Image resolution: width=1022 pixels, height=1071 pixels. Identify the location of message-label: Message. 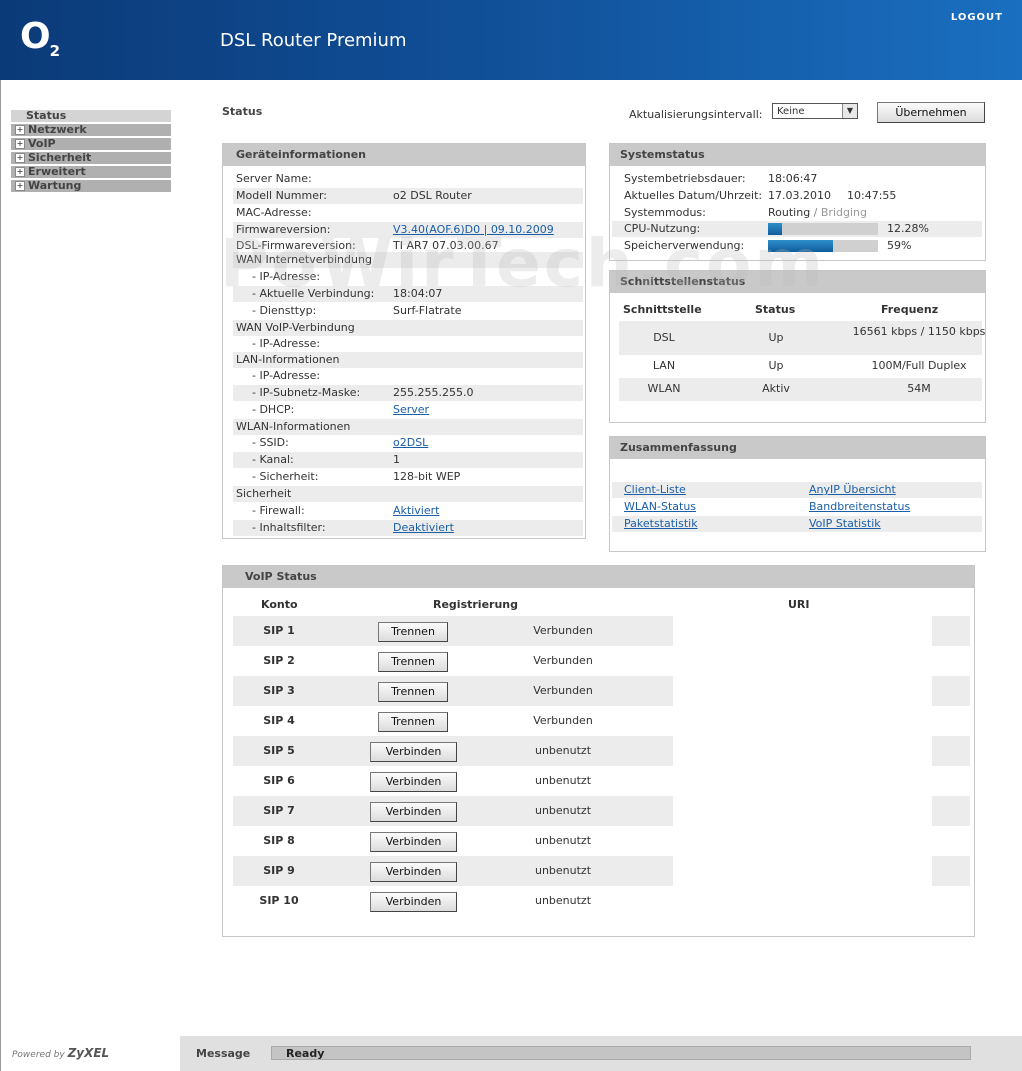
(223, 1053).